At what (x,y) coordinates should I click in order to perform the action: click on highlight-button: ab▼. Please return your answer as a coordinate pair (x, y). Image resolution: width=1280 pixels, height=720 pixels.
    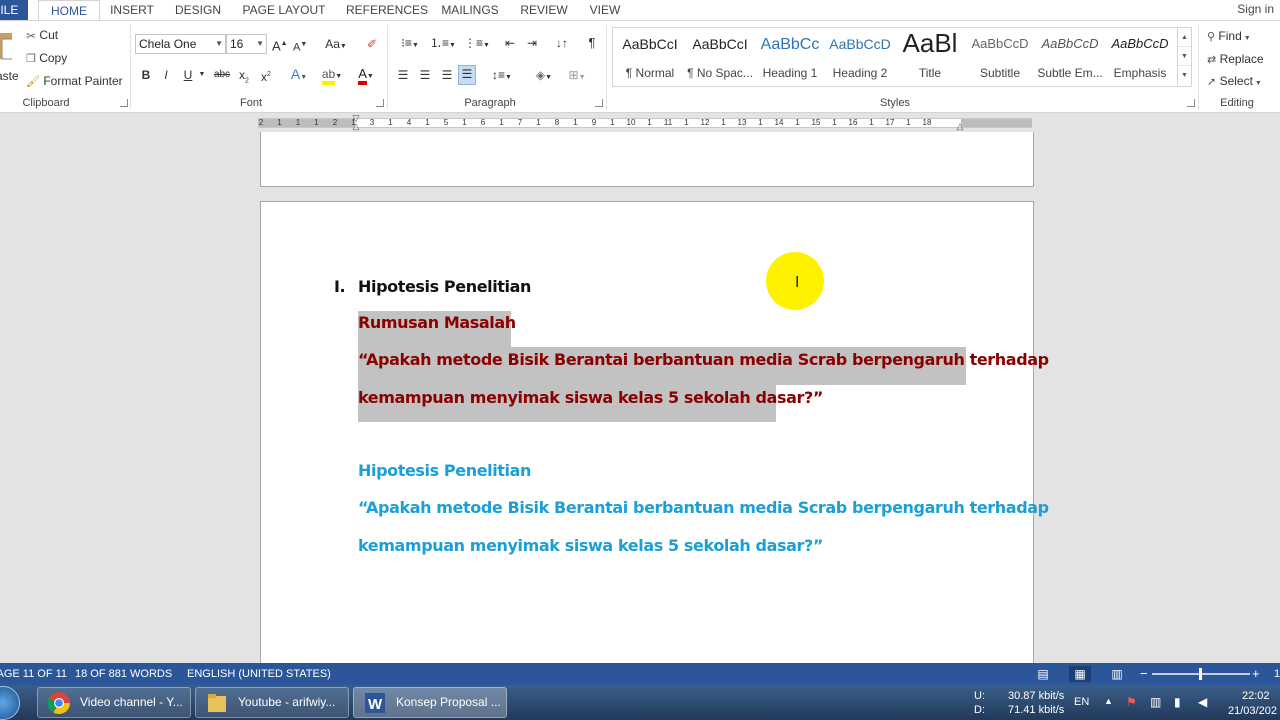
    Looking at the image, I should click on (332, 75).